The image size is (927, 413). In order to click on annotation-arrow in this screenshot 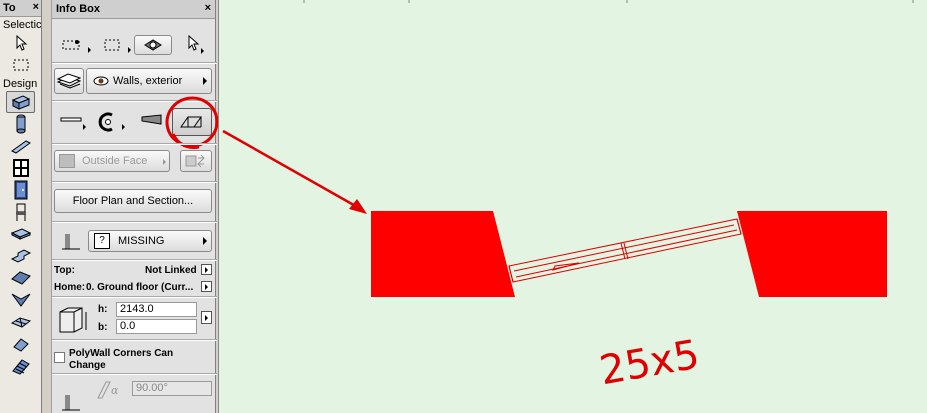, I will do `click(294, 171)`.